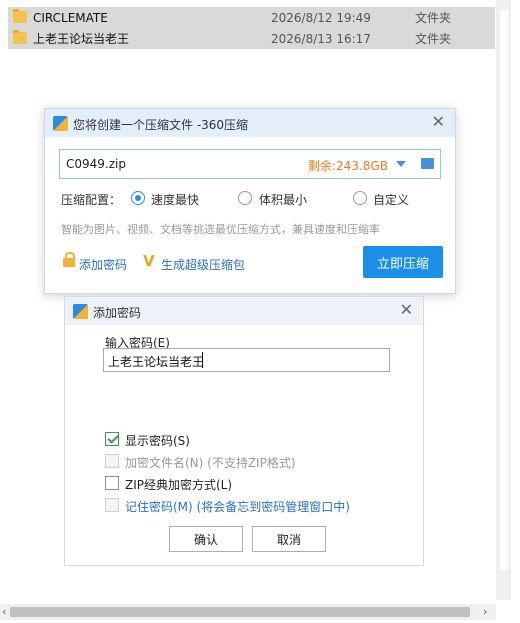  I want to click on show-password-label: 显示密码(S), so click(157, 440).